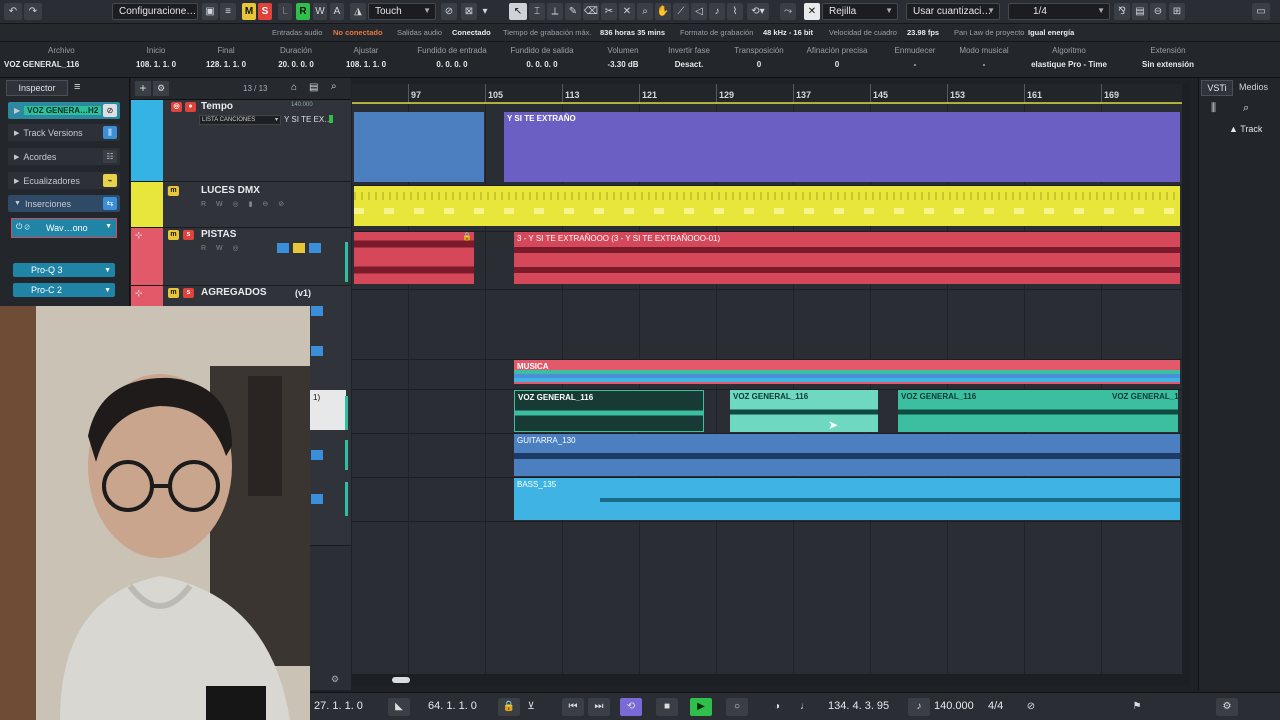  What do you see at coordinates (485, 11) in the screenshot?
I see `chevron-down-icon: ▾` at bounding box center [485, 11].